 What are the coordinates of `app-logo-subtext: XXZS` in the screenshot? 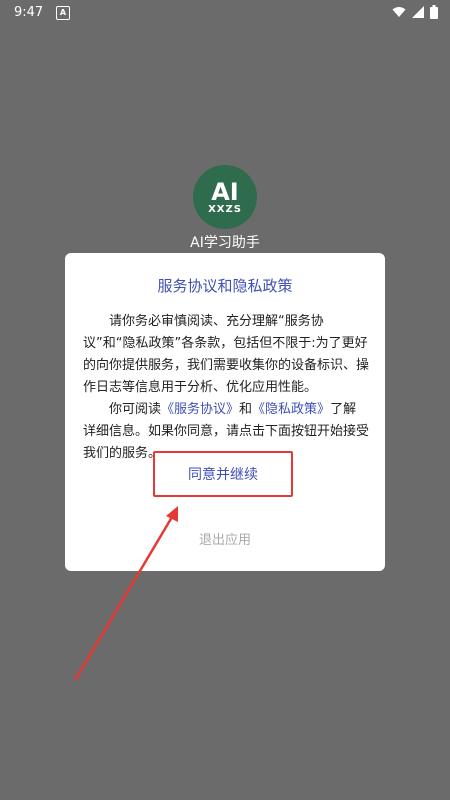 It's located at (225, 209).